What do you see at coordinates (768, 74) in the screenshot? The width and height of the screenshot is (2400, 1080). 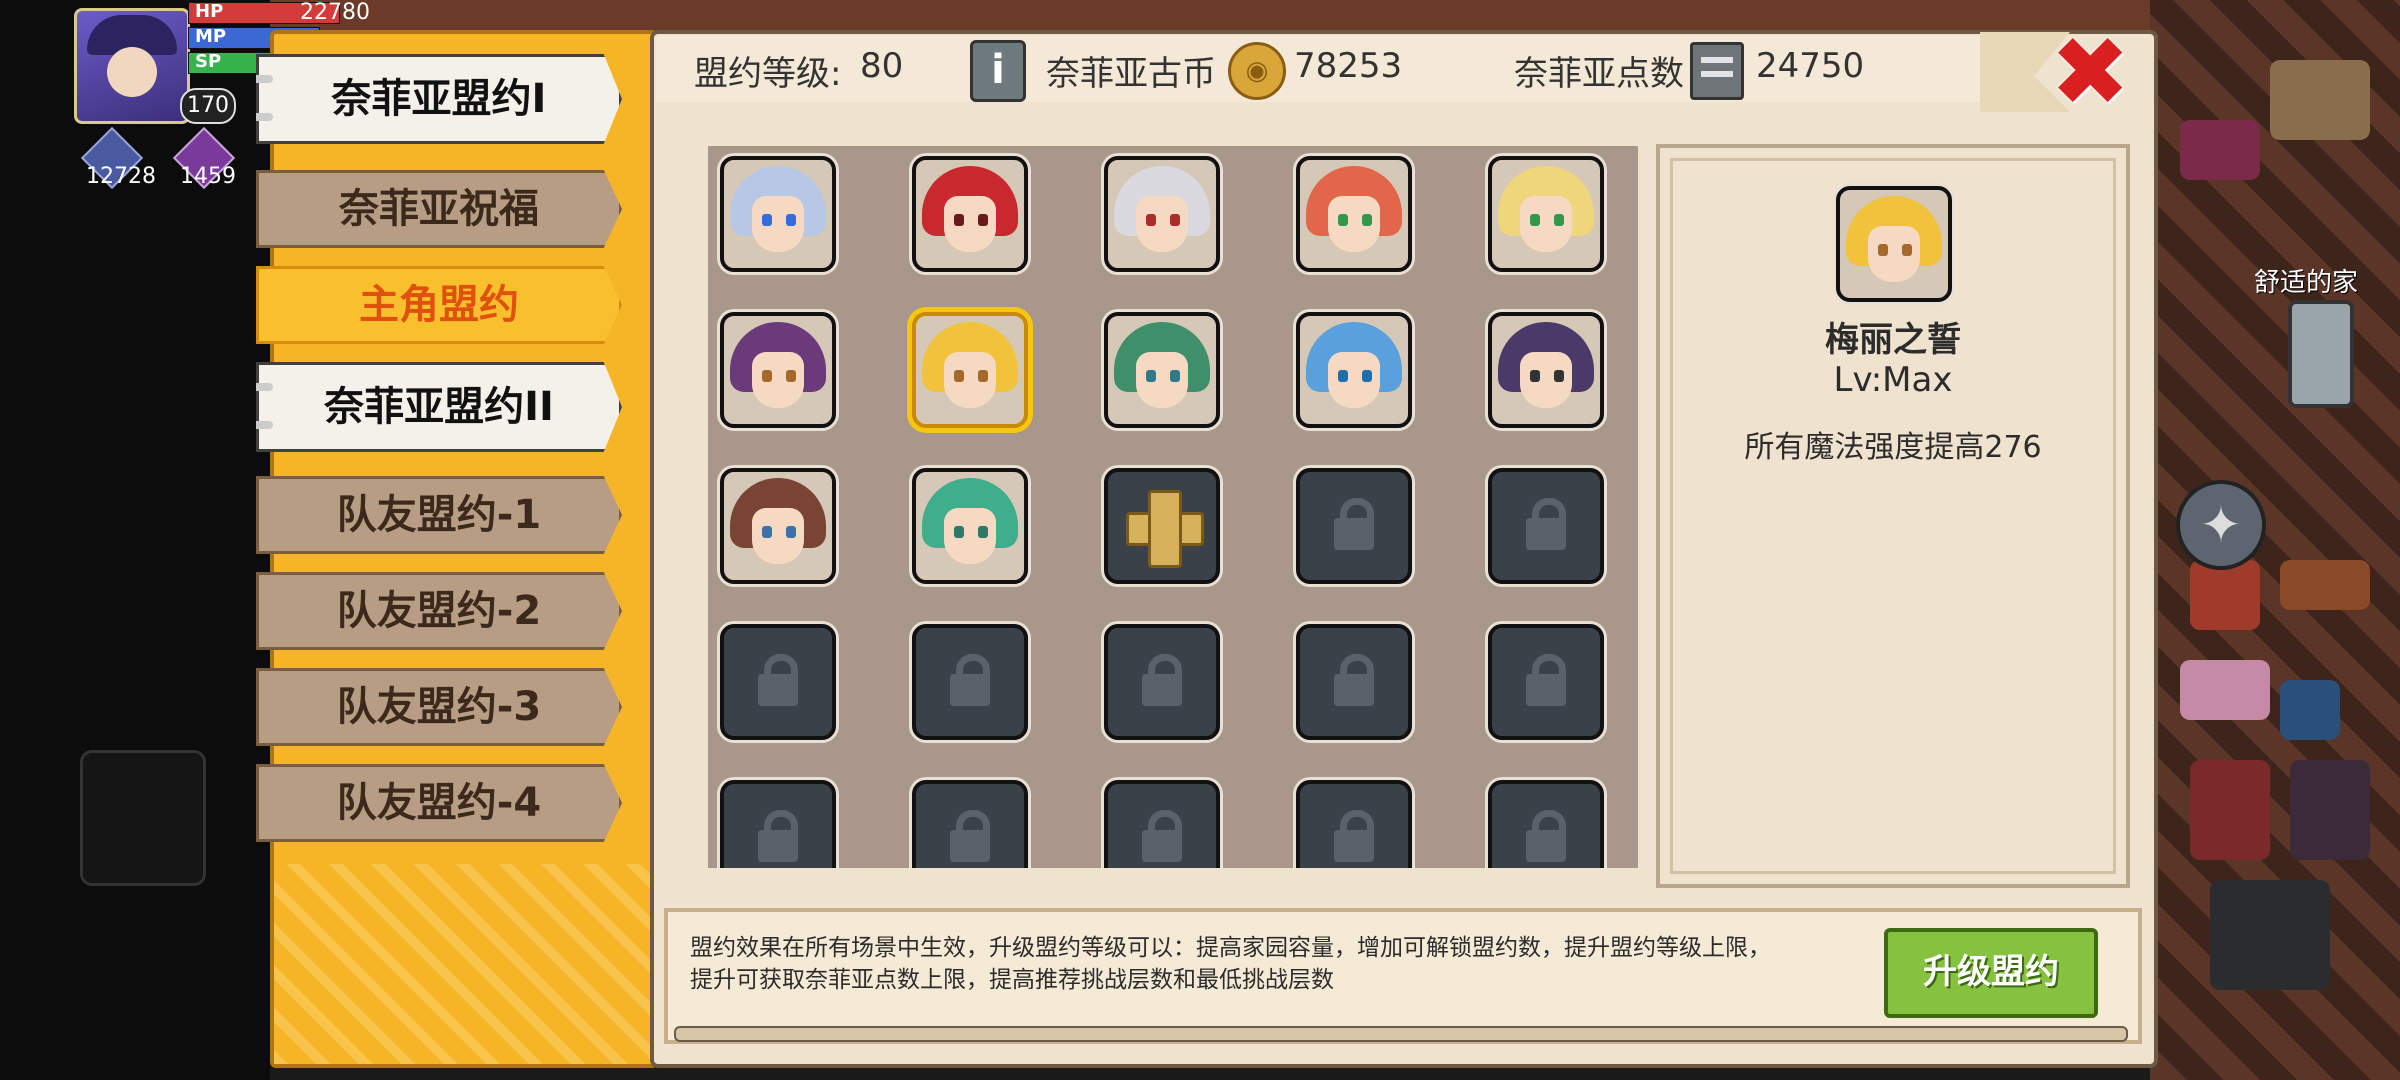 I see `pact-level-label: 盟约等级:` at bounding box center [768, 74].